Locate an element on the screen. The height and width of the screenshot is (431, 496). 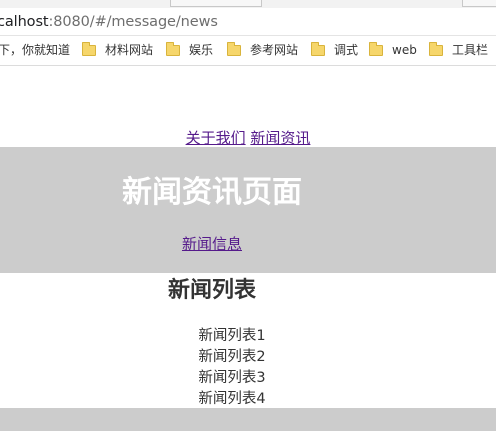
bookmark-label: 娱乐 is located at coordinates (201, 50).